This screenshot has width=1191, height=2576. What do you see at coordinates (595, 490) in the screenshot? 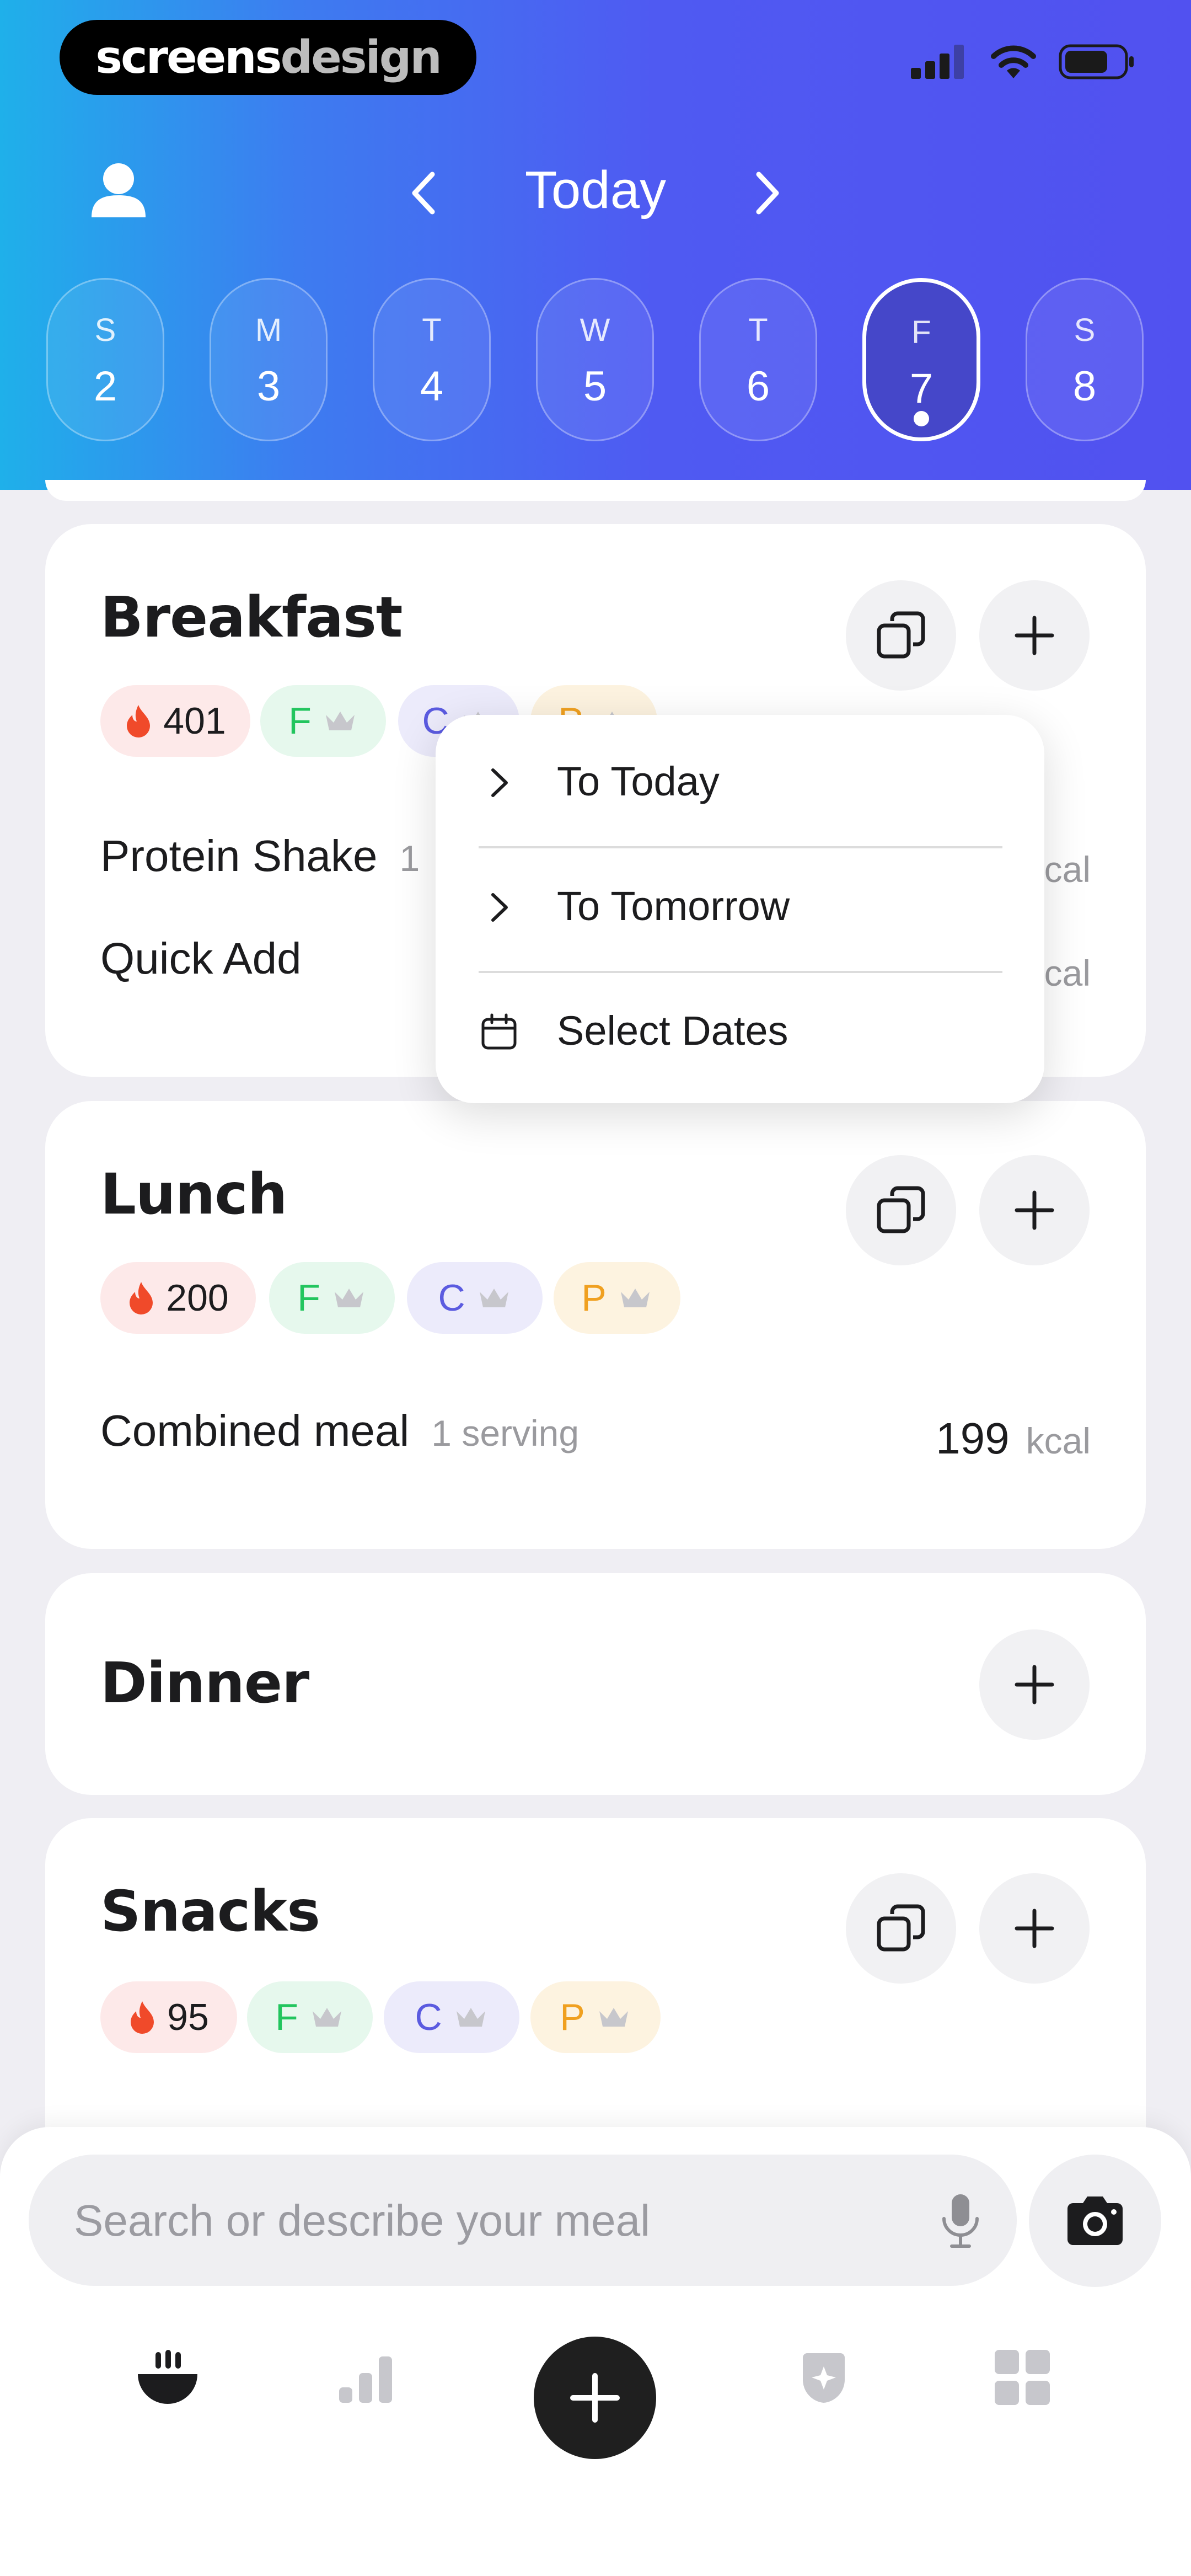
I see `previous-card-edge` at bounding box center [595, 490].